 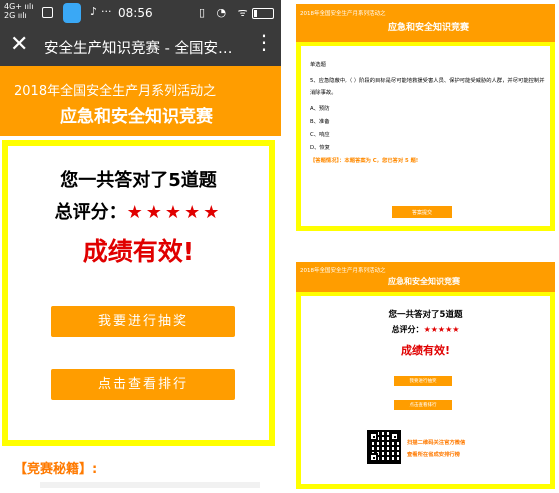 I want to click on notification-icon, so click(x=47, y=12).